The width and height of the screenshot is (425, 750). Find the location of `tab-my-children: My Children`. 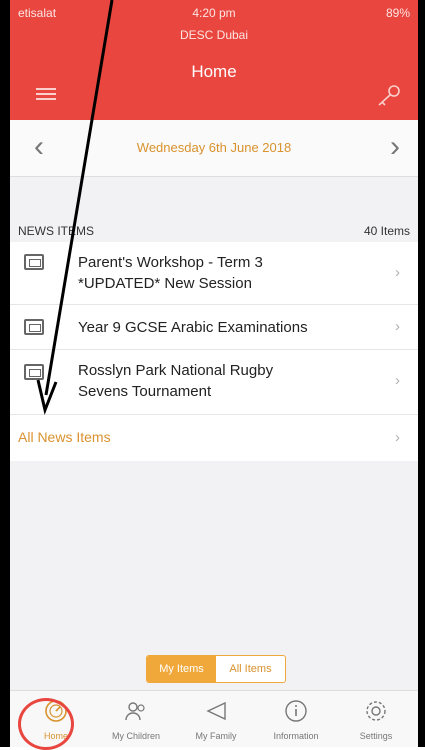

tab-my-children: My Children is located at coordinates (136, 719).